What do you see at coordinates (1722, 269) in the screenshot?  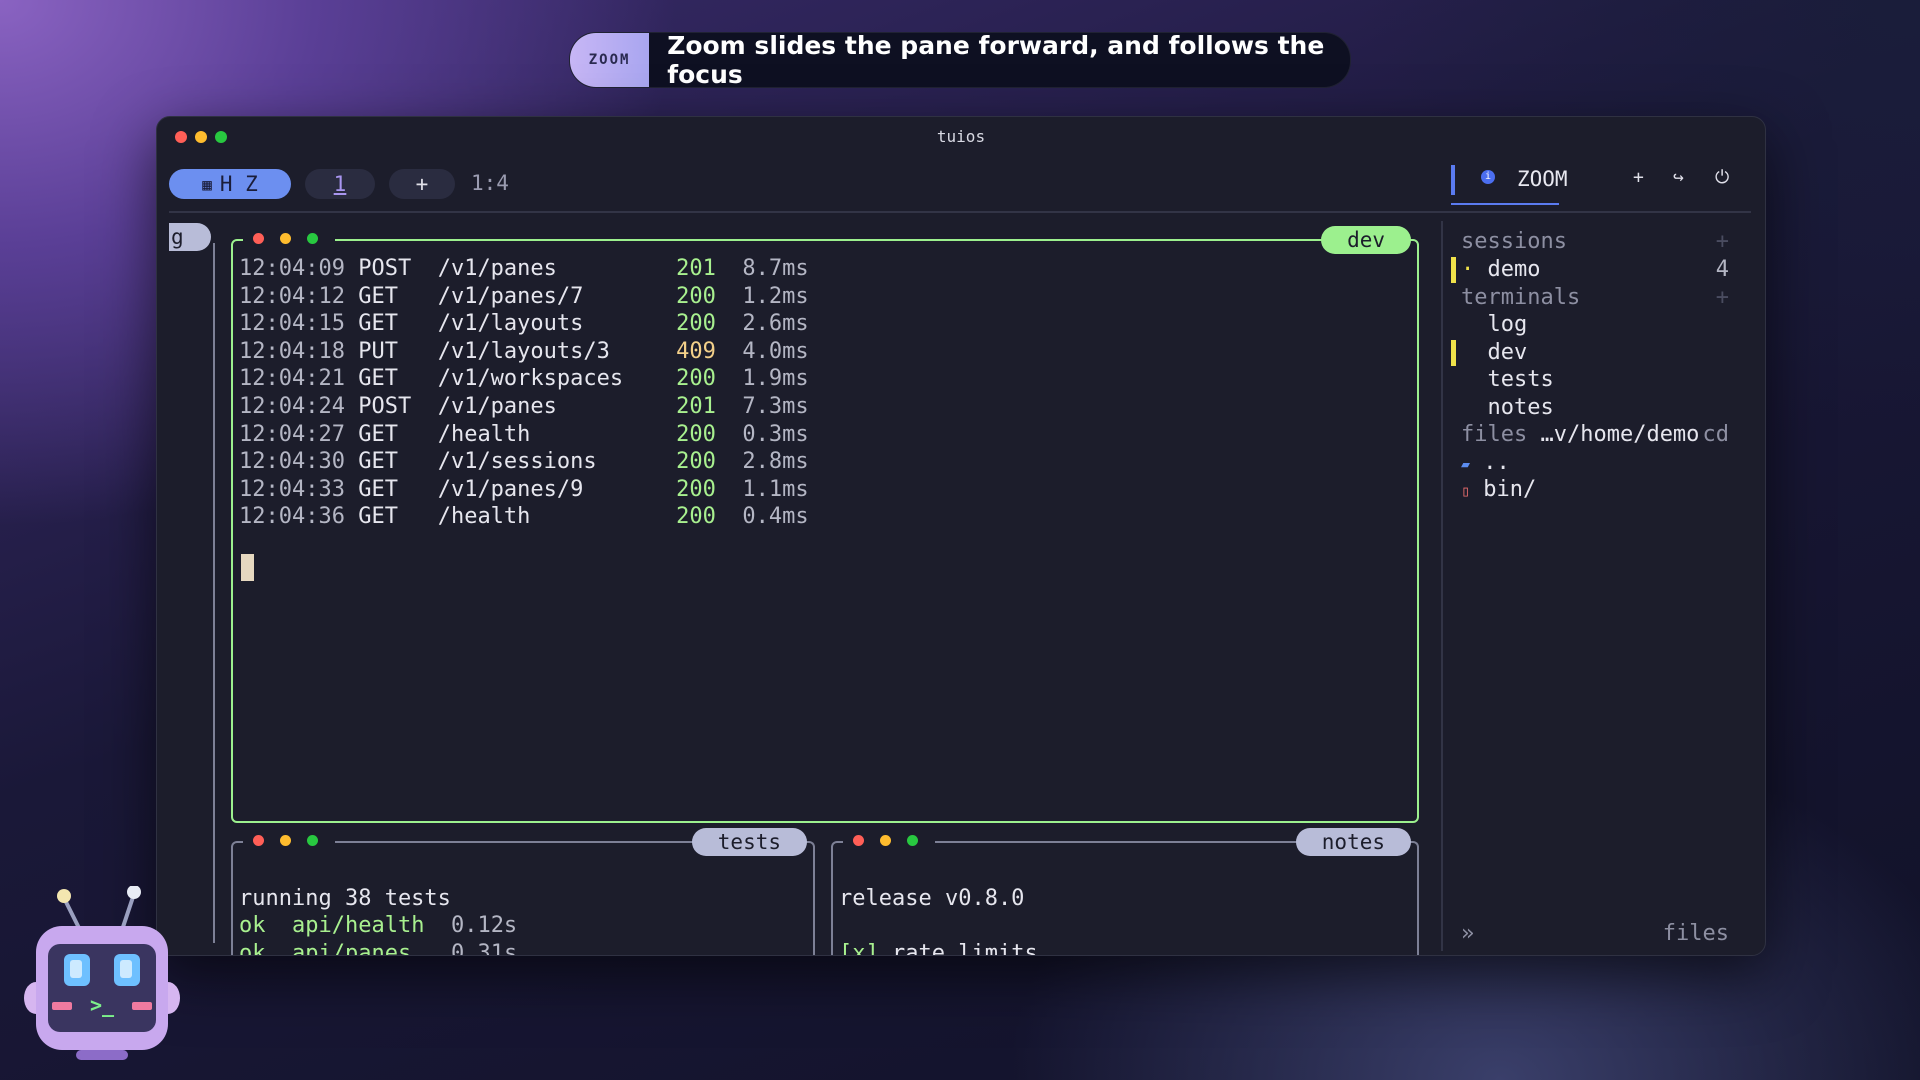 I see `session-count: 4` at bounding box center [1722, 269].